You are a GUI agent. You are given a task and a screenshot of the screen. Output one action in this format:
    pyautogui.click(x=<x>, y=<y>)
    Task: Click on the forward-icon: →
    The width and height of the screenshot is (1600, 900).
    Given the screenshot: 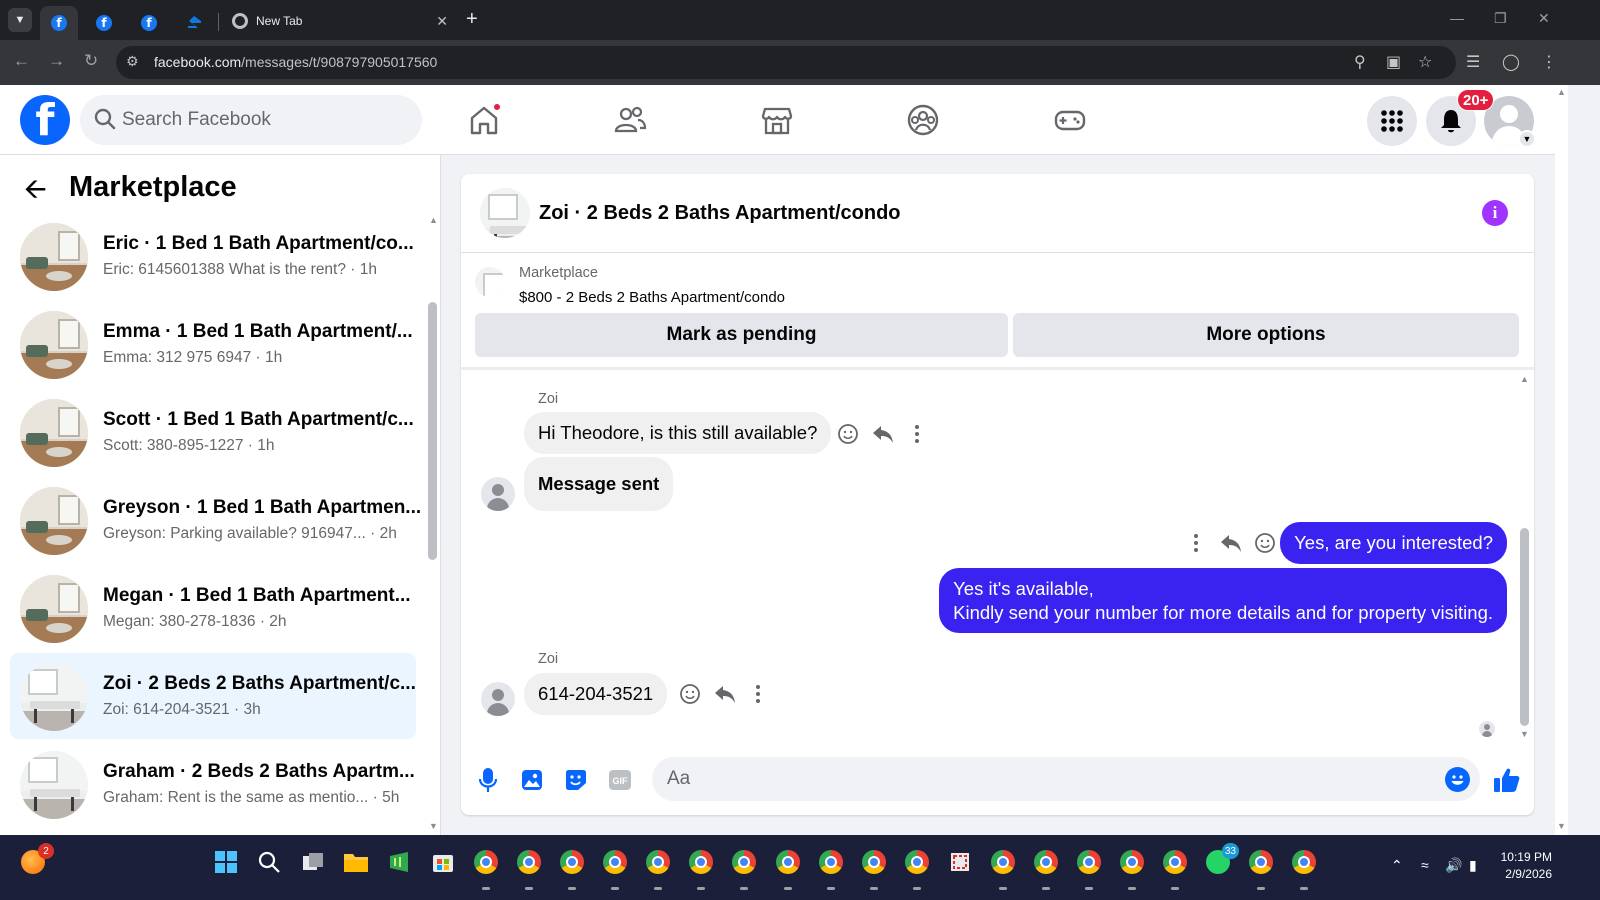 What is the action you would take?
    pyautogui.click(x=56, y=61)
    